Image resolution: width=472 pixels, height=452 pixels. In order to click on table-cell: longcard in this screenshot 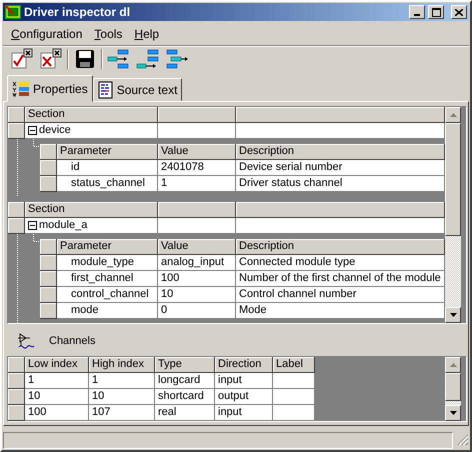, I will do `click(185, 381)`.